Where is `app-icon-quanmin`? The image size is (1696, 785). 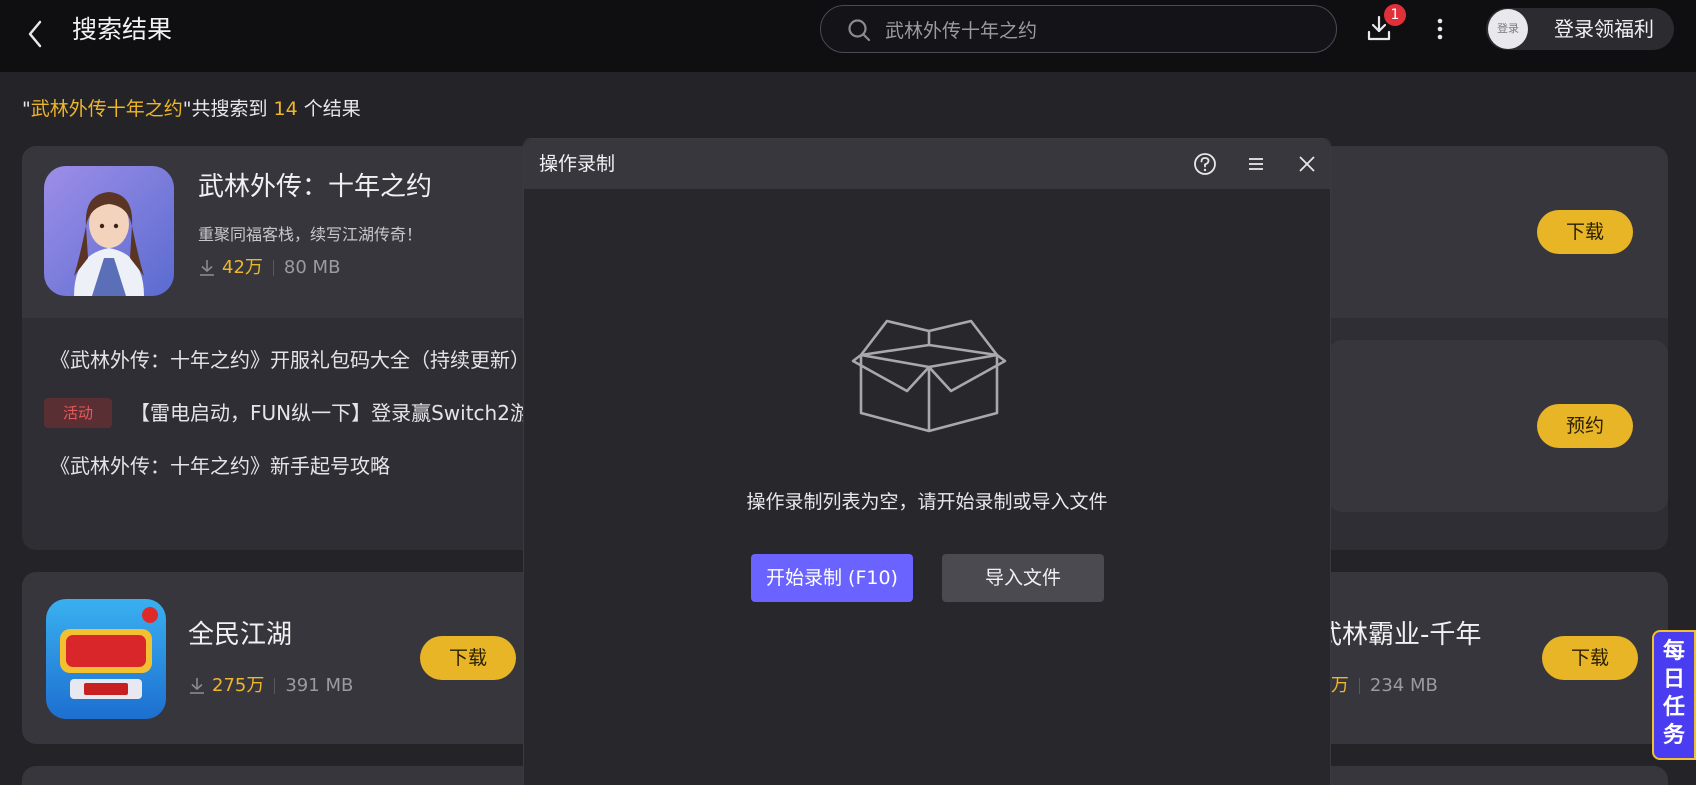
app-icon-quanmin is located at coordinates (106, 659).